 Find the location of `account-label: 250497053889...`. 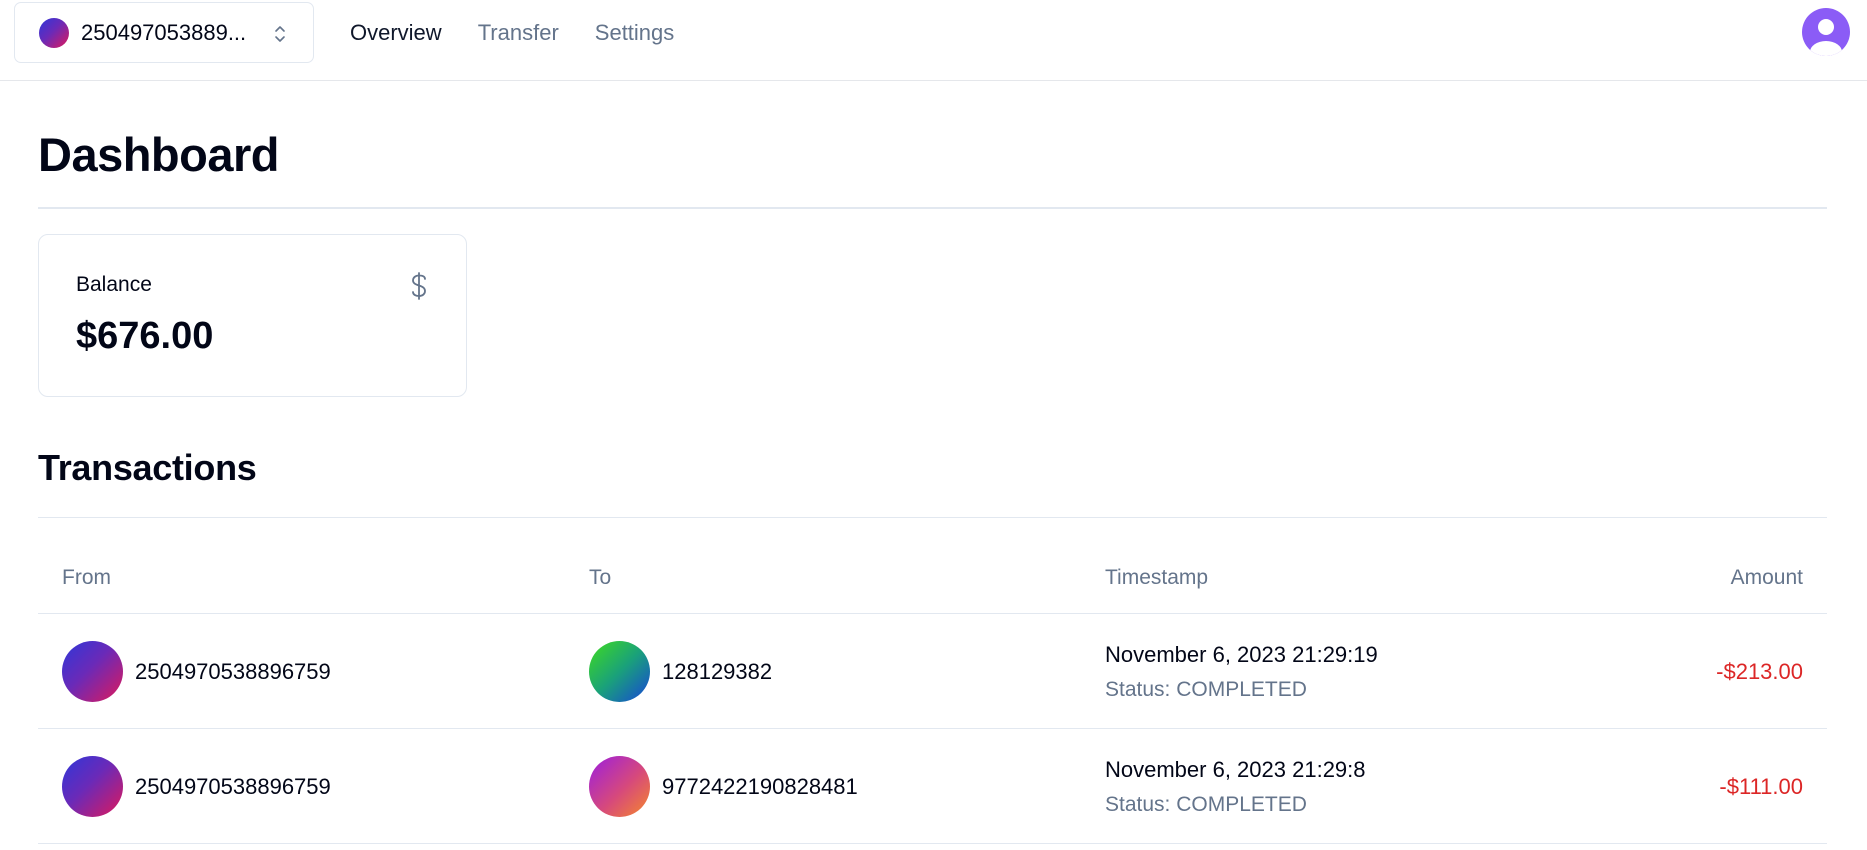

account-label: 250497053889... is located at coordinates (164, 32).